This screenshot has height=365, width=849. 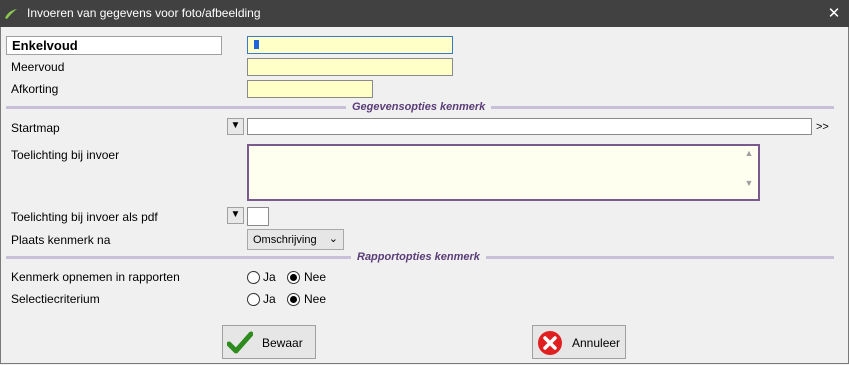 I want to click on save-button-label: Bewaar, so click(x=282, y=343).